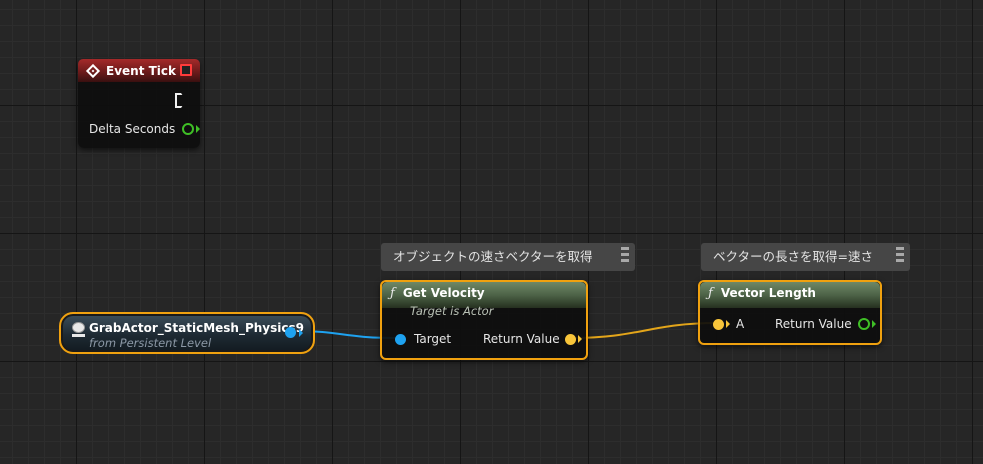 Image resolution: width=983 pixels, height=464 pixels. I want to click on event-tick-header: Event Tick, so click(139, 70).